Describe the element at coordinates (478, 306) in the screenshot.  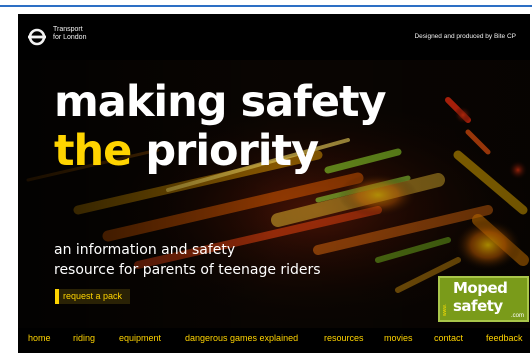
I see `logo-word-safety: safety` at that location.